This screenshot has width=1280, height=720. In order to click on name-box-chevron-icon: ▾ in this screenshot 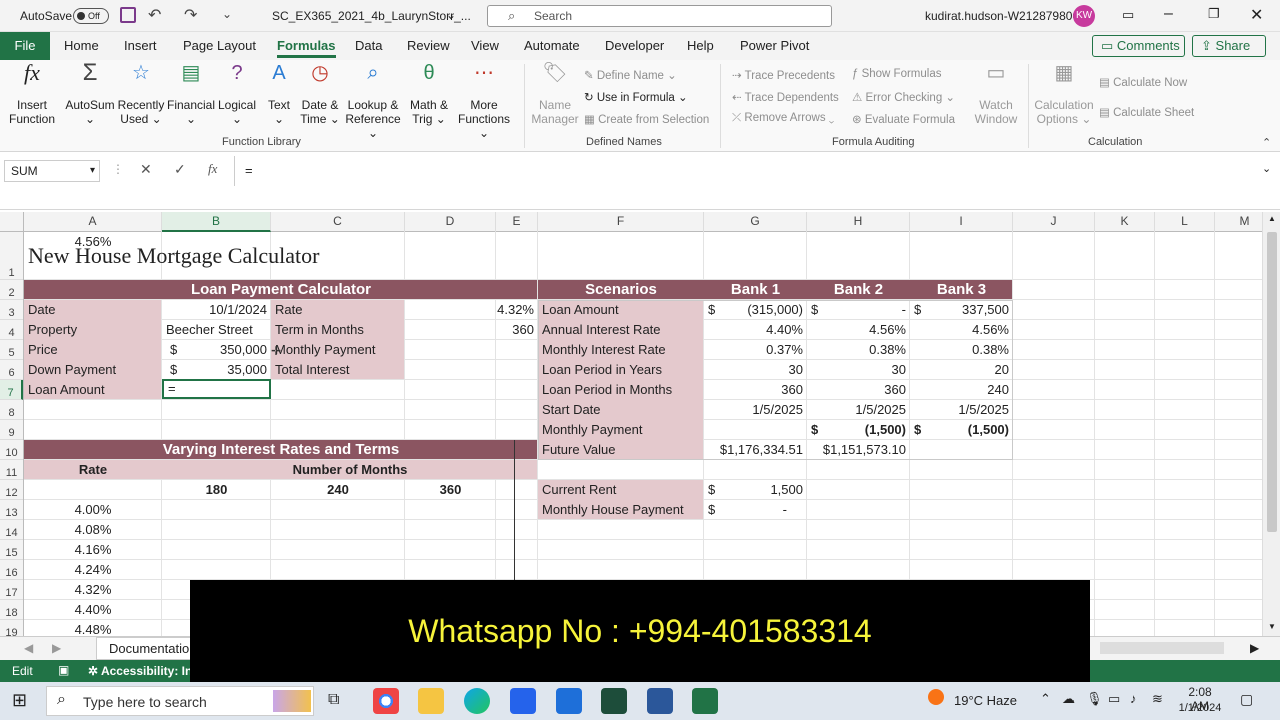, I will do `click(92, 171)`.